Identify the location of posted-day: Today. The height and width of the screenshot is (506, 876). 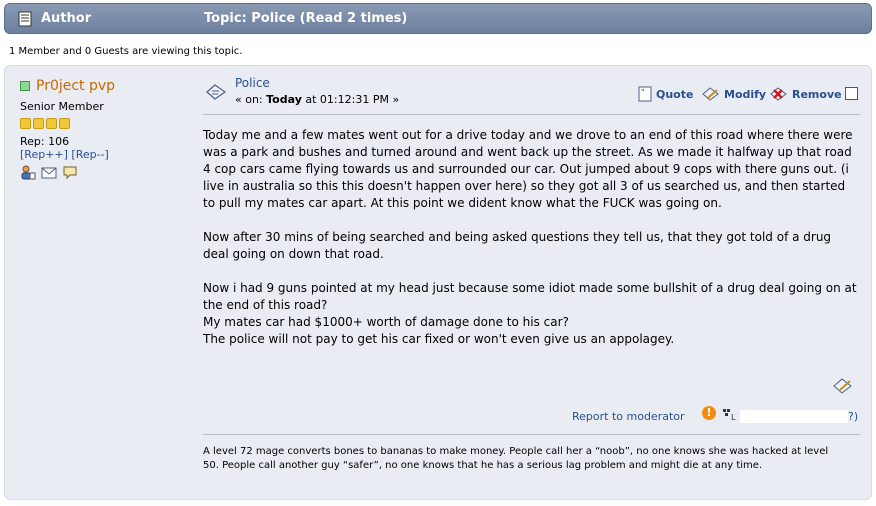
(284, 99).